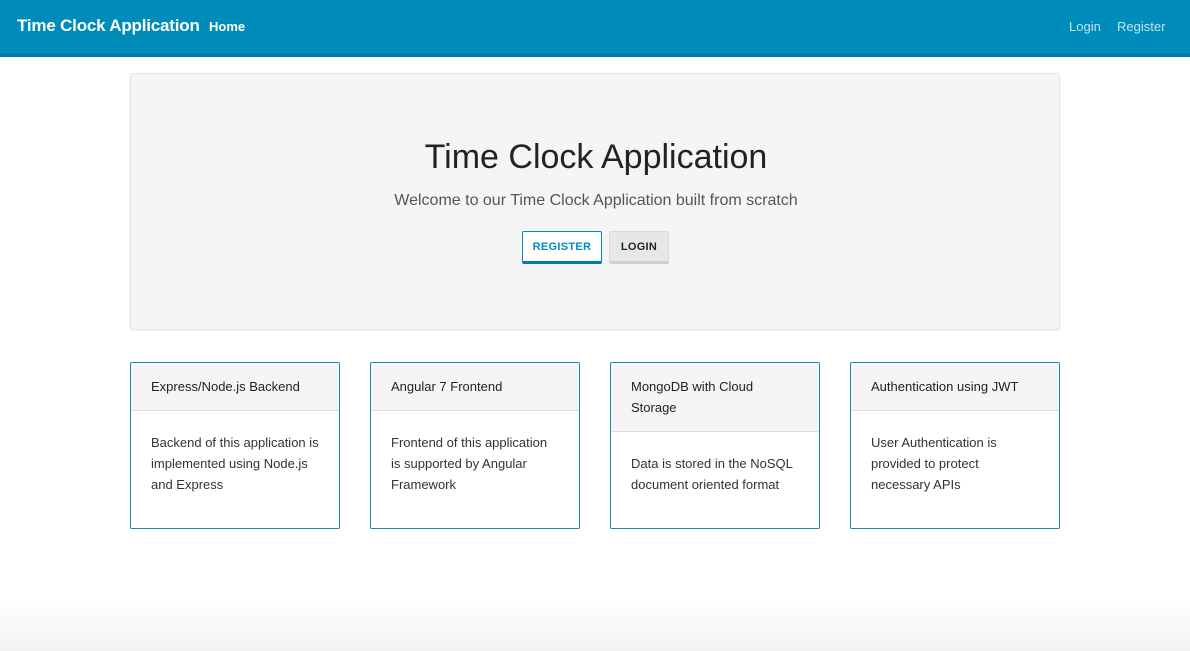 Image resolution: width=1190 pixels, height=651 pixels. I want to click on nav-register-link: Register, so click(1141, 26).